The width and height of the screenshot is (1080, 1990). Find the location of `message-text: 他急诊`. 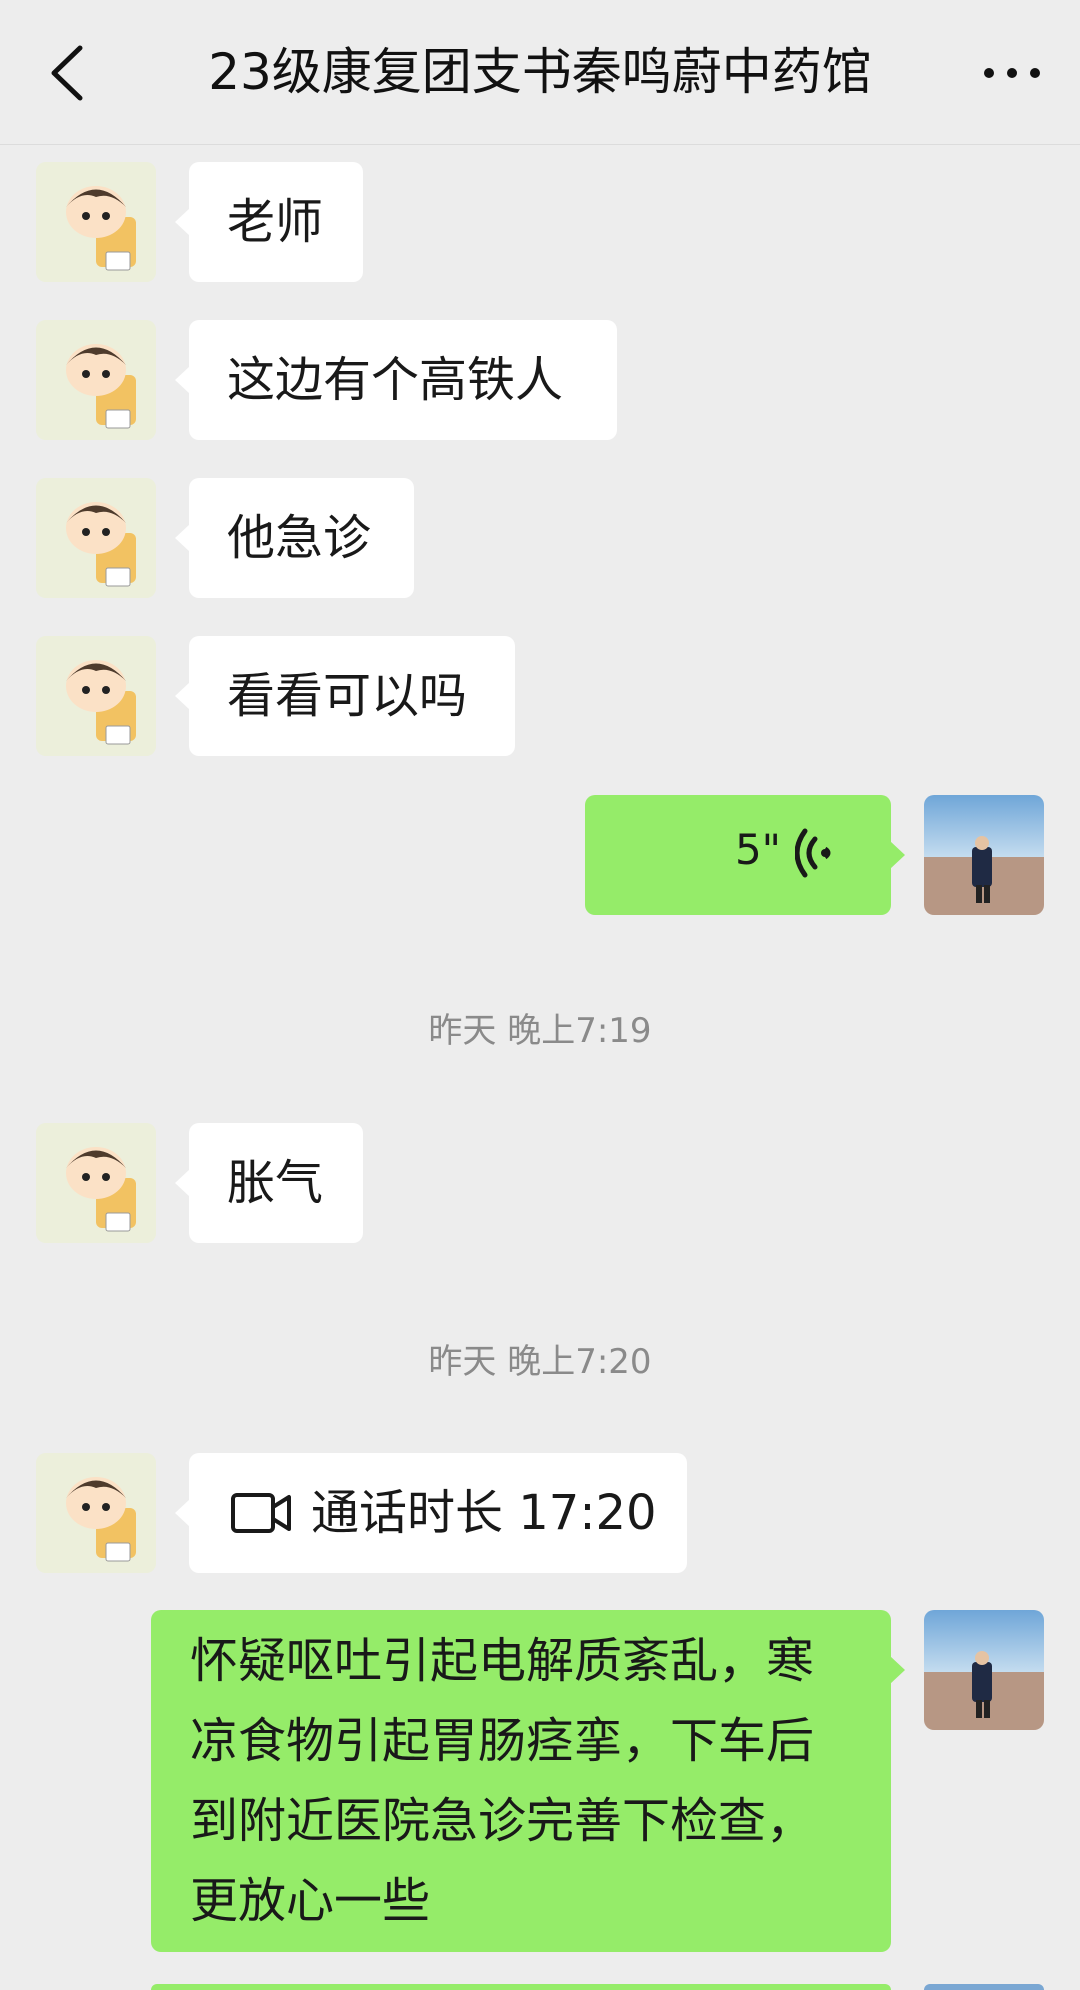

message-text: 他急诊 is located at coordinates (299, 538).